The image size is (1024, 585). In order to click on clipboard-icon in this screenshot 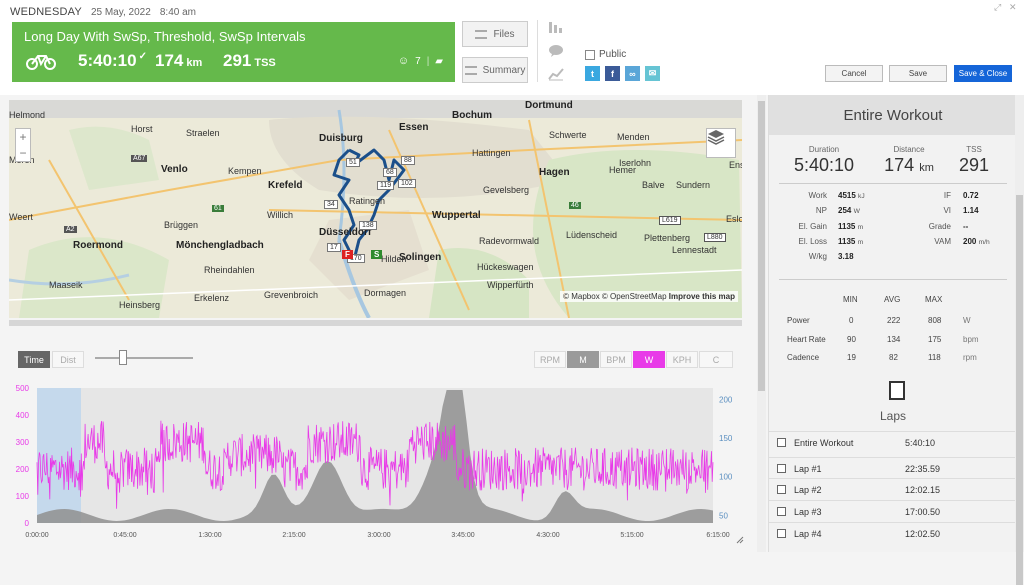, I will do `click(897, 390)`.